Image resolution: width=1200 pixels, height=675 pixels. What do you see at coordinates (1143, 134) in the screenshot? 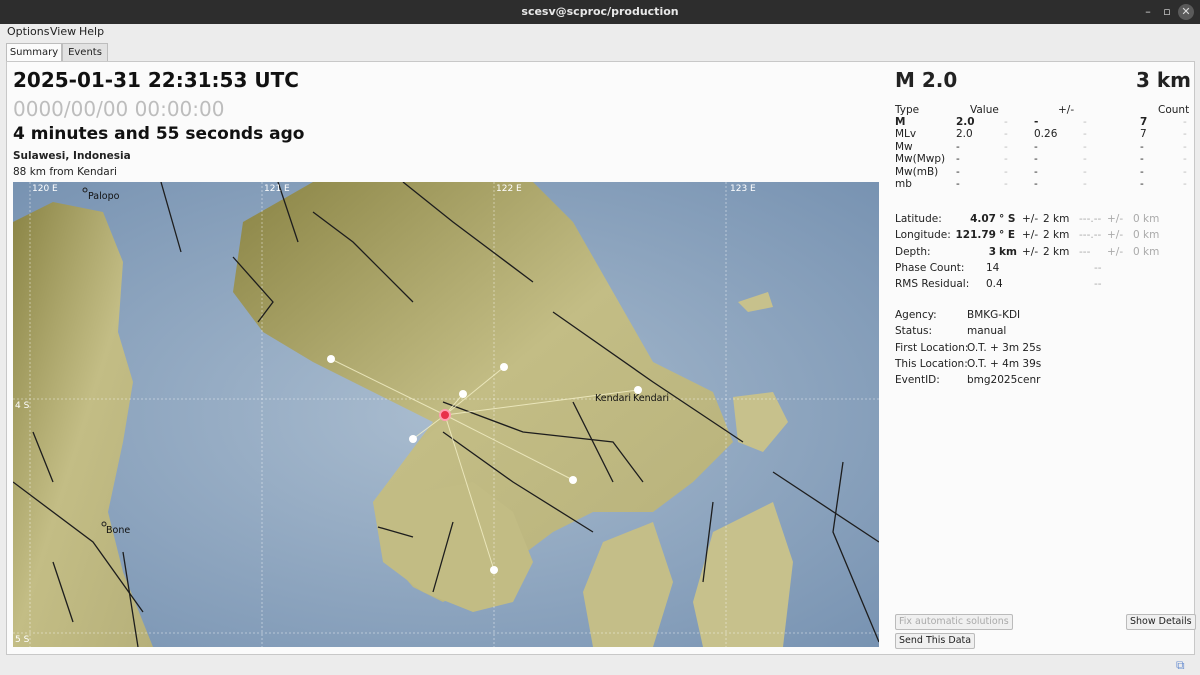
I see `mag-cell-count: 7` at bounding box center [1143, 134].